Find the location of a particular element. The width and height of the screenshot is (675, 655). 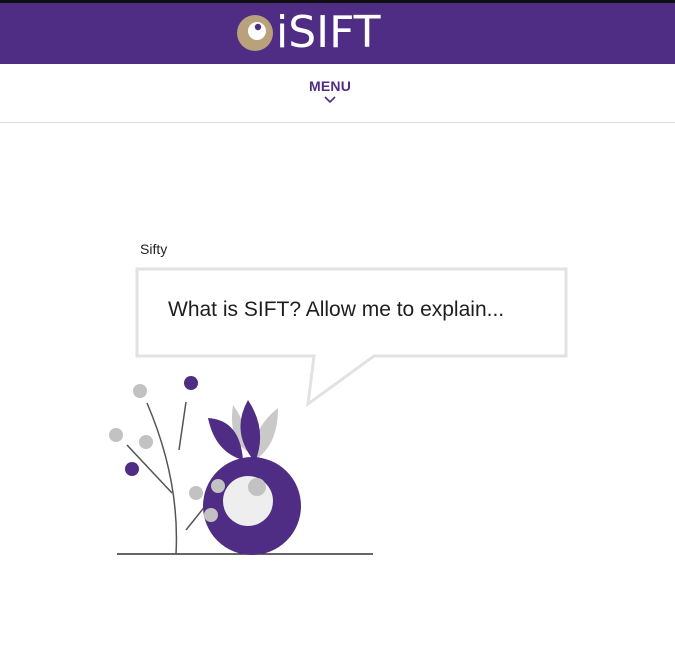

nav-bar: MENU is located at coordinates (337, 93).